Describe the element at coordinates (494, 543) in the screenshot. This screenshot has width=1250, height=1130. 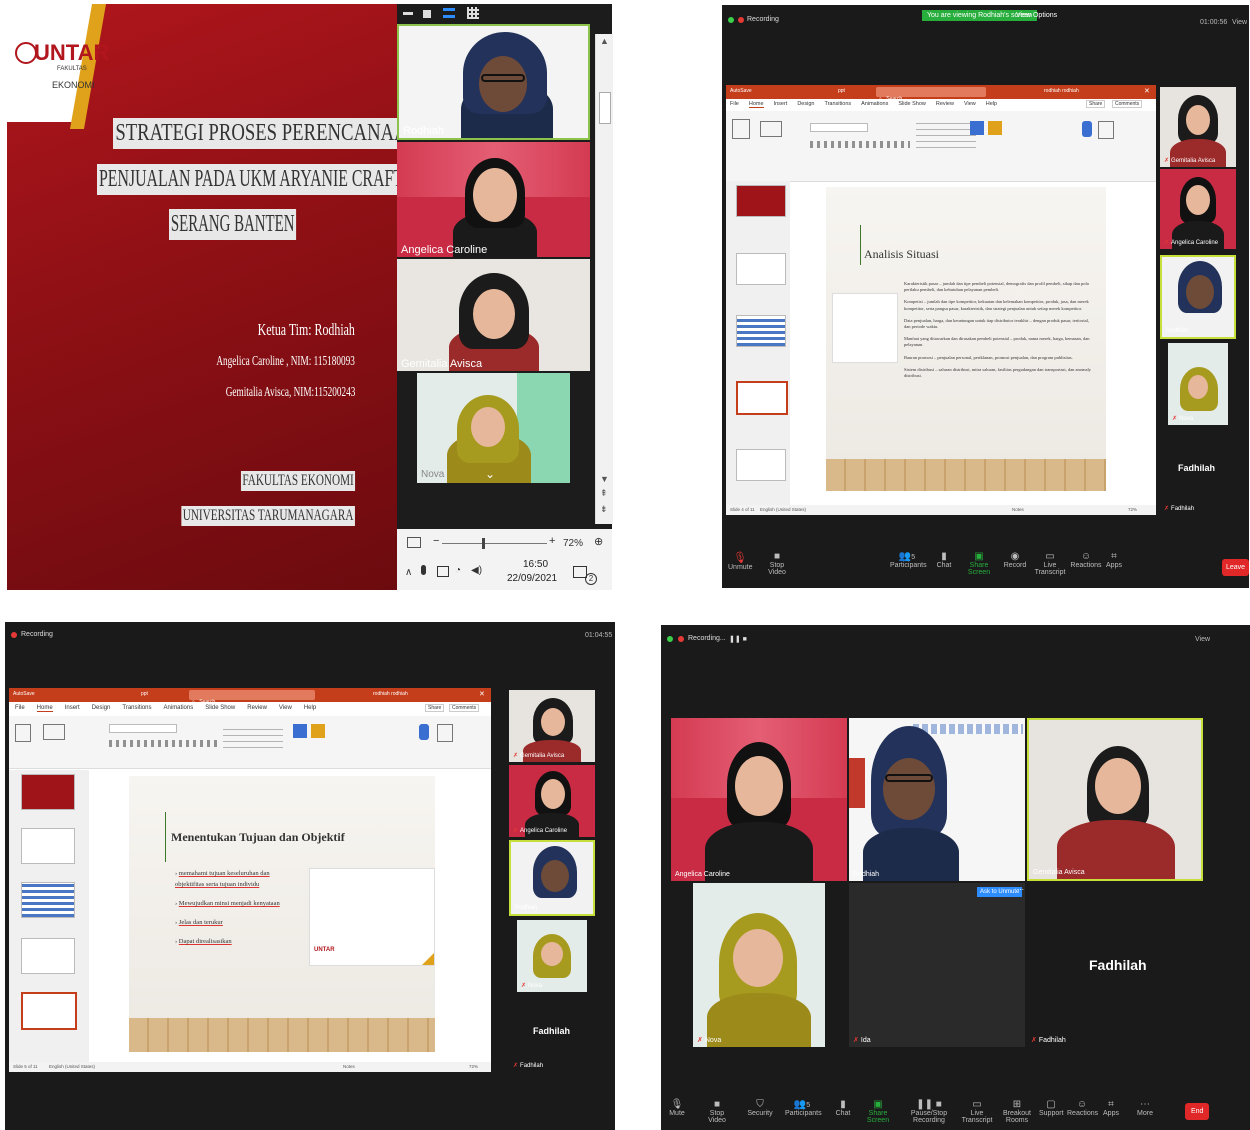
I see `zoom-slider` at that location.